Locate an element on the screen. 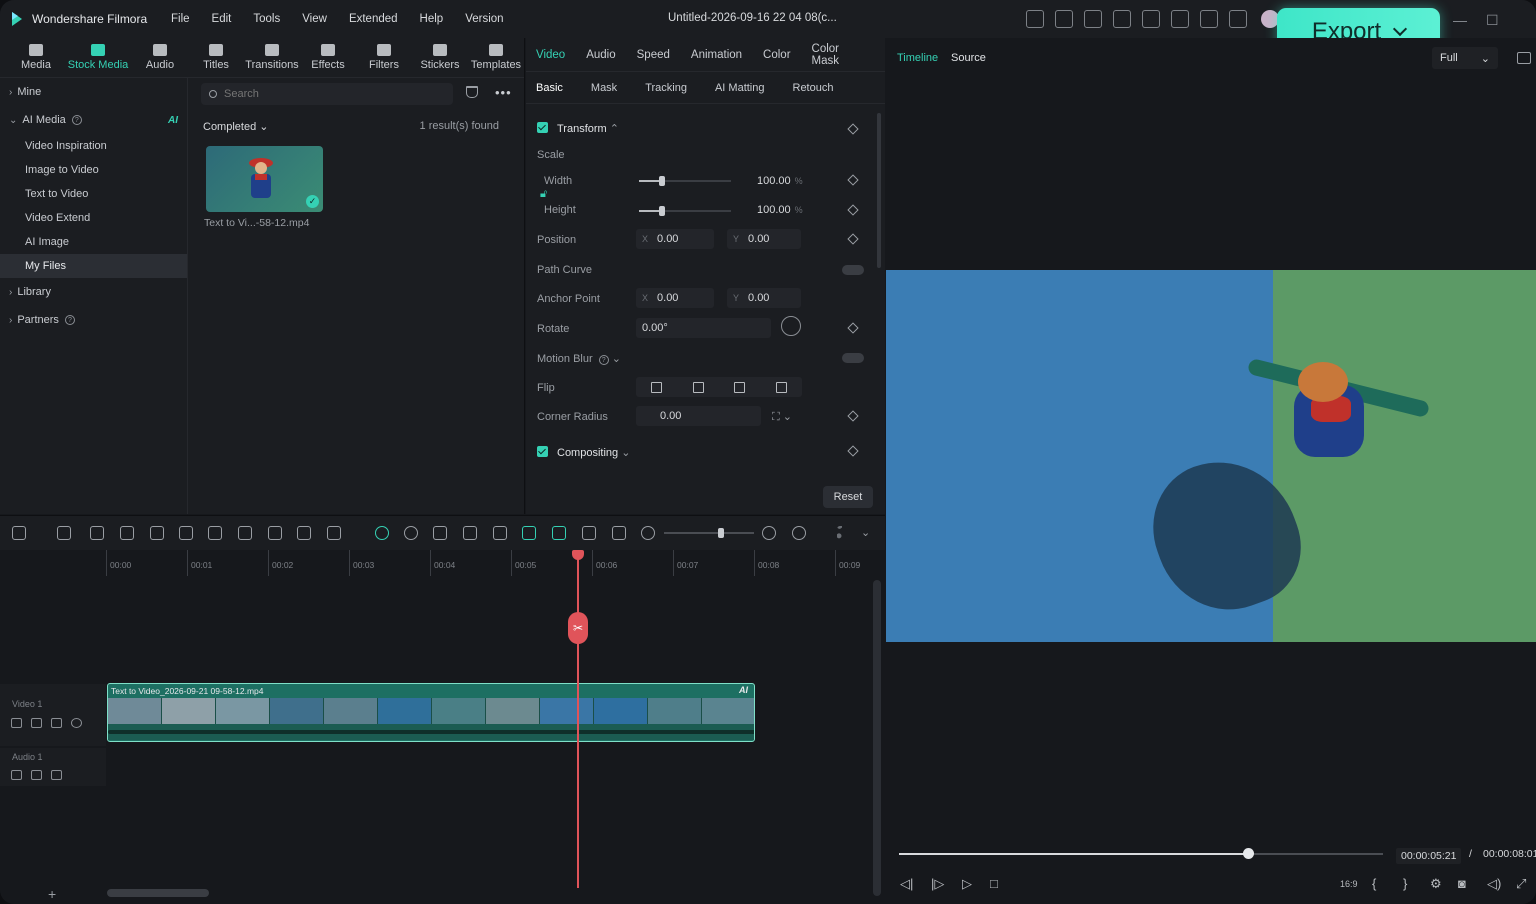  subtab-mask: Mask is located at coordinates (604, 88).